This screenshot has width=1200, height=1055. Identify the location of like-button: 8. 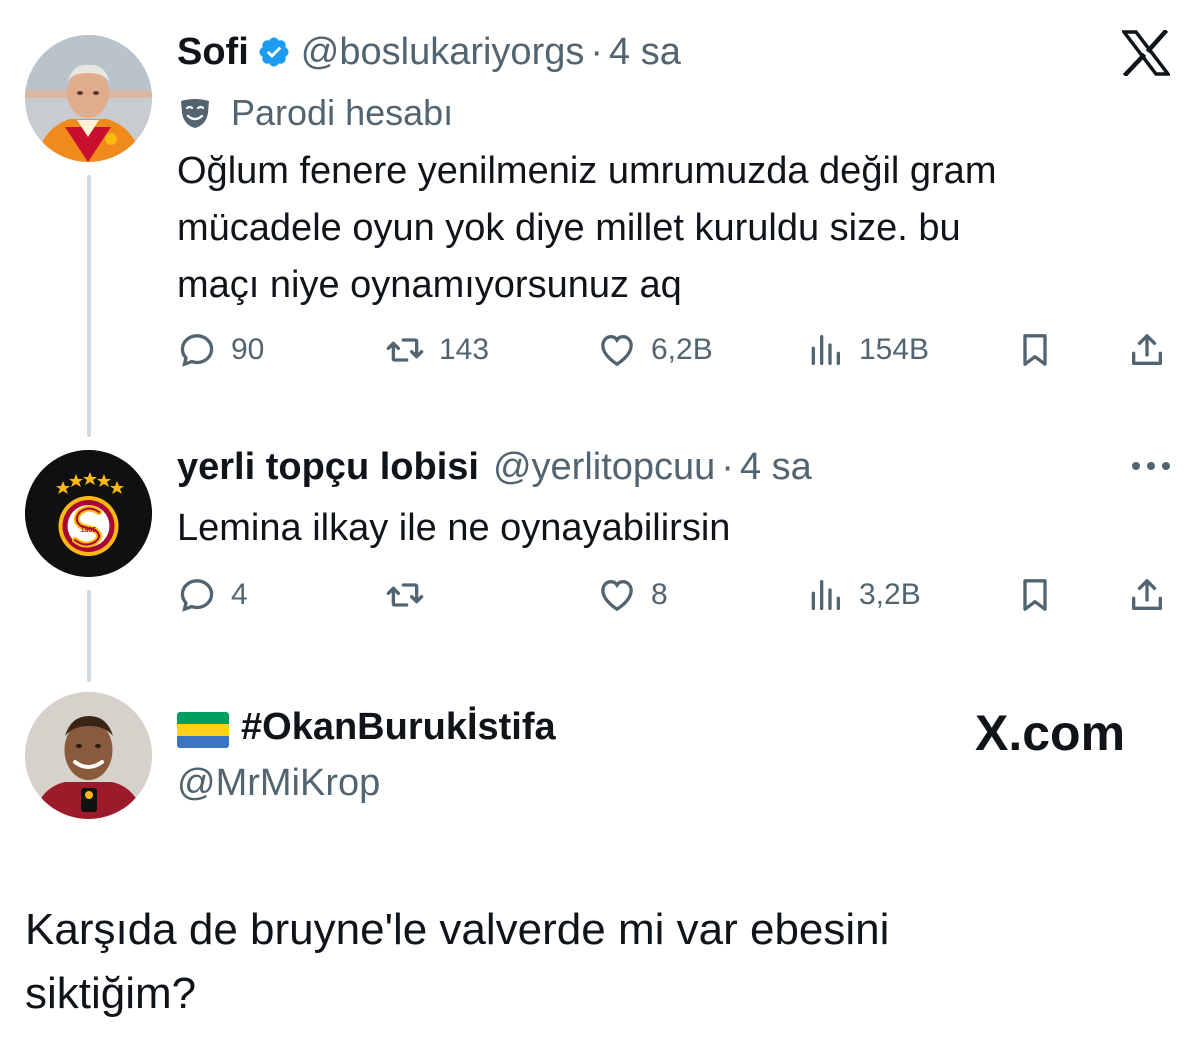
(632, 595).